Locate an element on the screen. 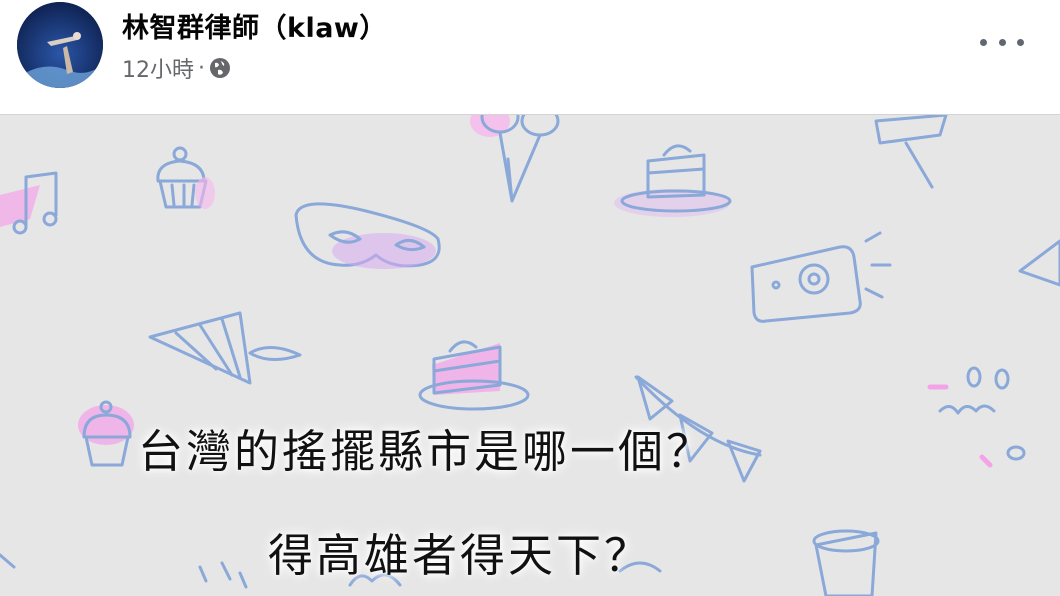  confetti-icon is located at coordinates (976, 417).